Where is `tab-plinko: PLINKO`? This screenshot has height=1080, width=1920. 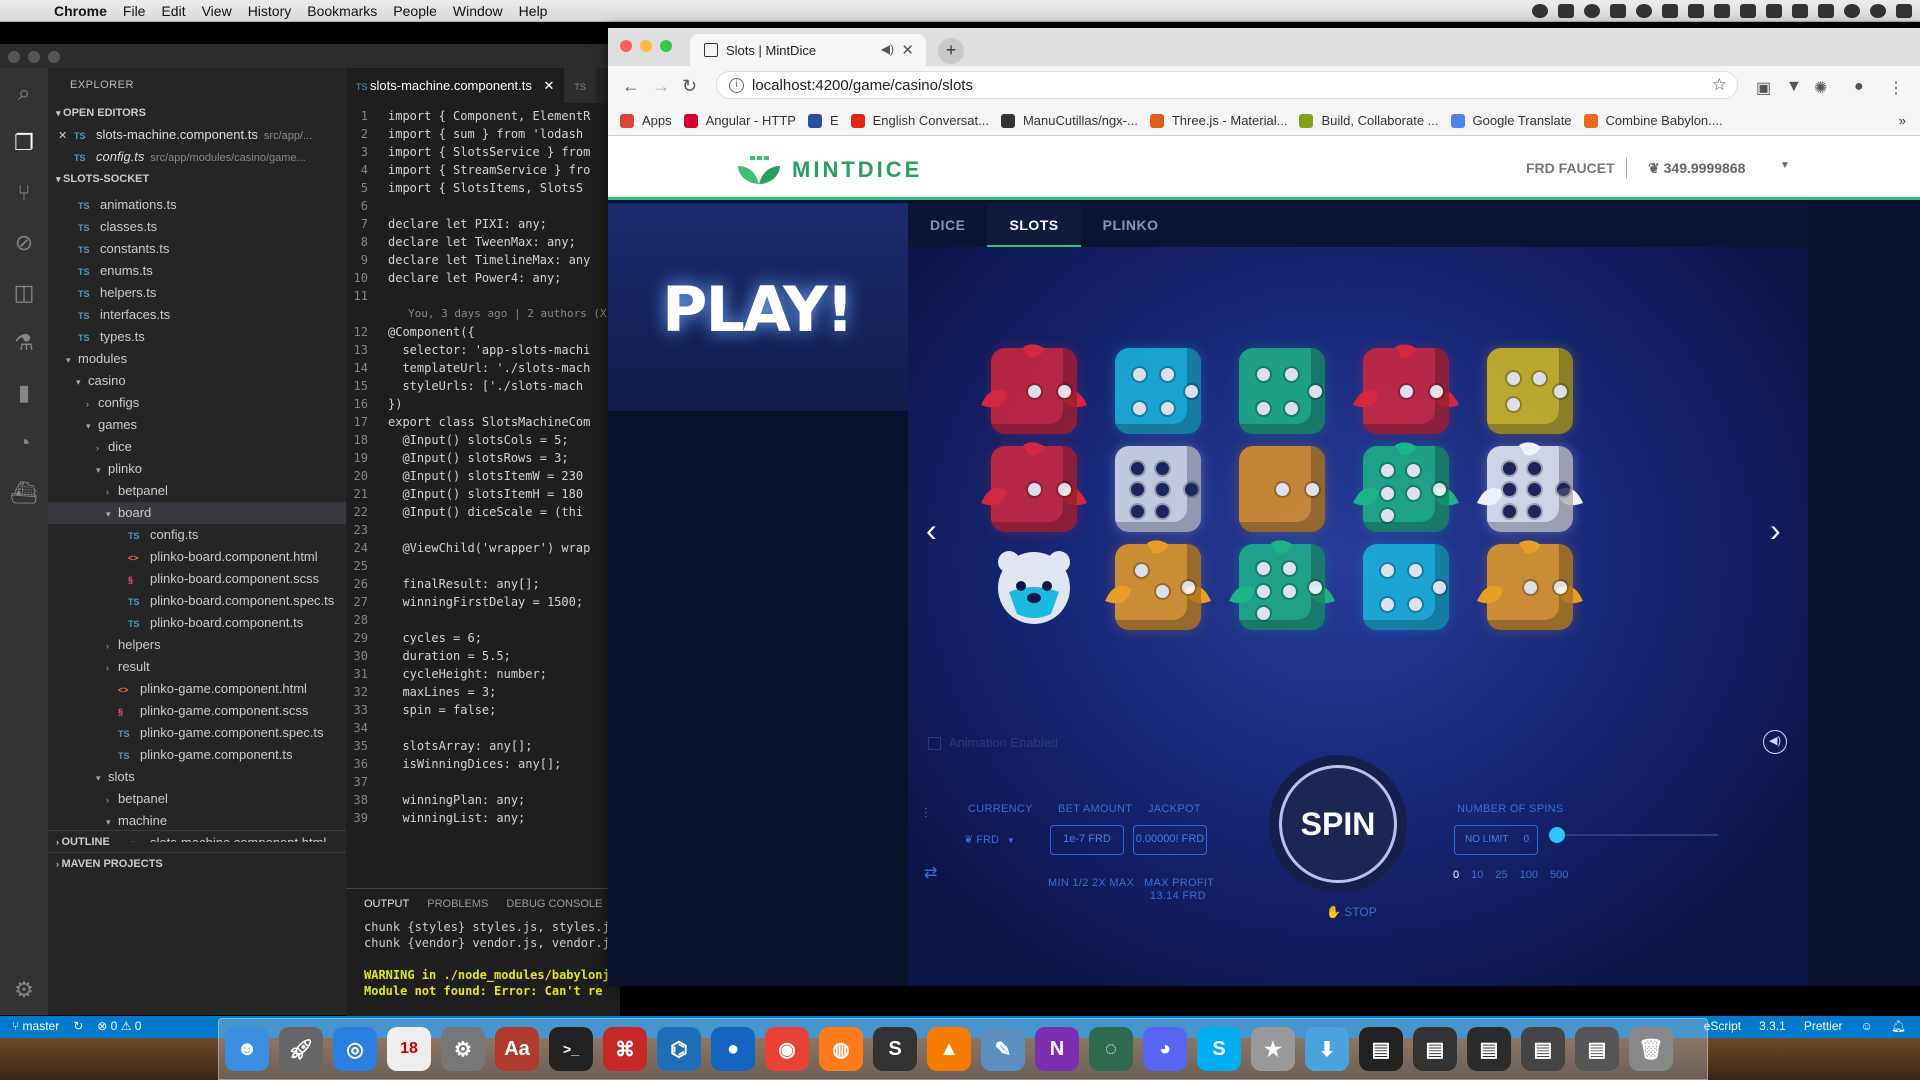 tab-plinko: PLINKO is located at coordinates (1131, 225).